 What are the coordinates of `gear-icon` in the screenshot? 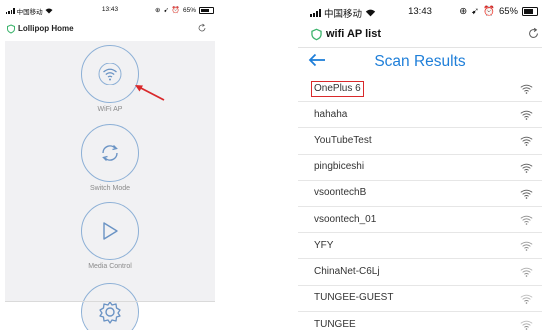 It's located at (110, 312).